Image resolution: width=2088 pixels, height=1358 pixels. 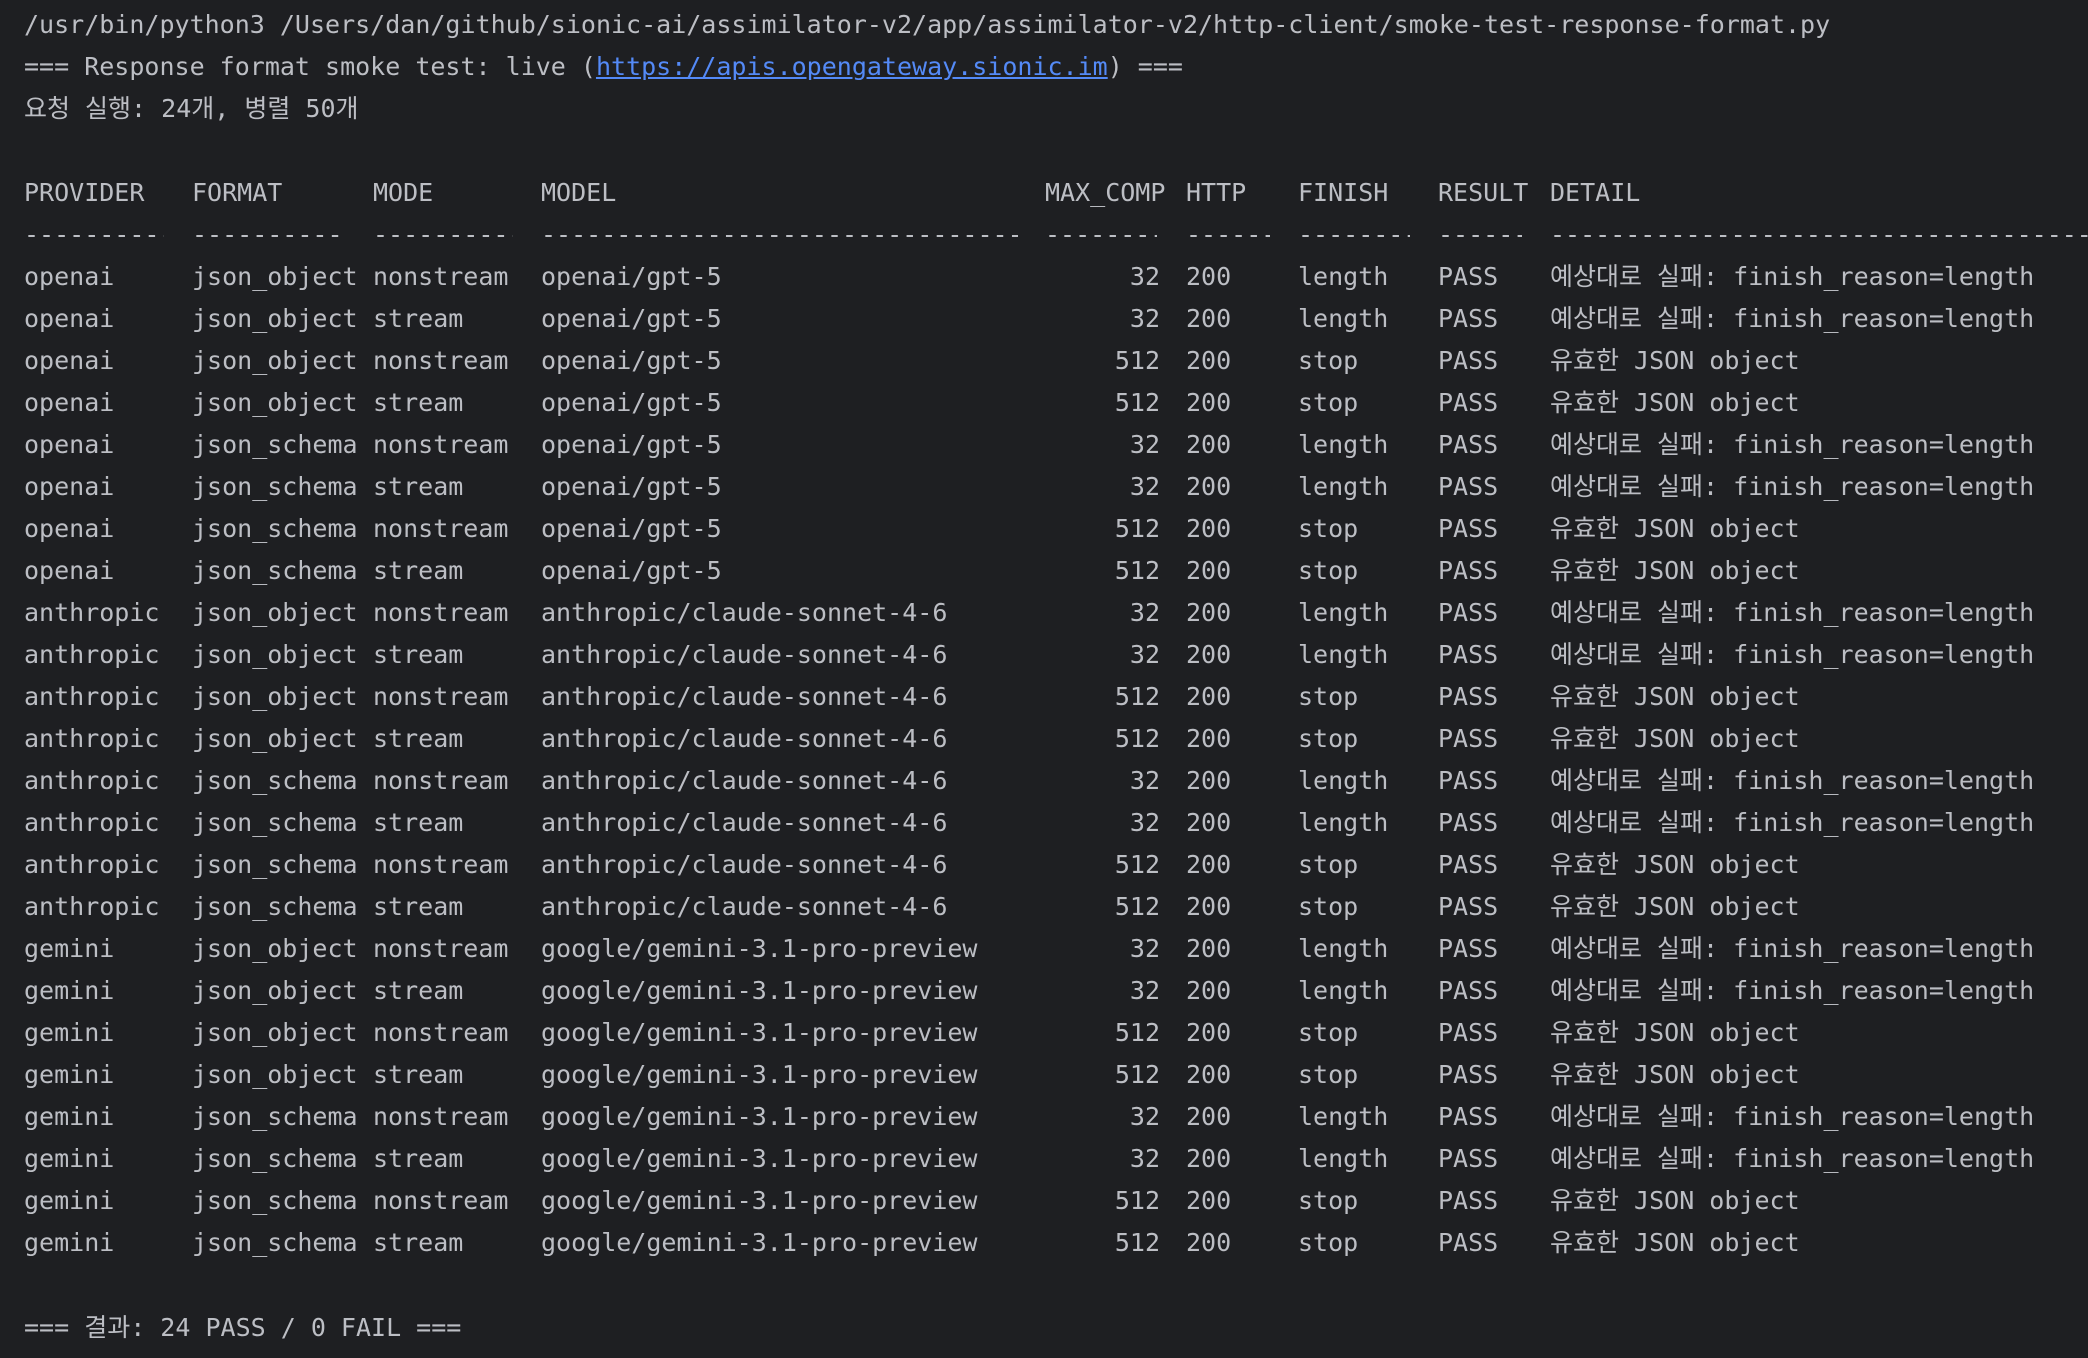 What do you see at coordinates (1145, 66) in the screenshot?
I see `banner-suffix: ) ===` at bounding box center [1145, 66].